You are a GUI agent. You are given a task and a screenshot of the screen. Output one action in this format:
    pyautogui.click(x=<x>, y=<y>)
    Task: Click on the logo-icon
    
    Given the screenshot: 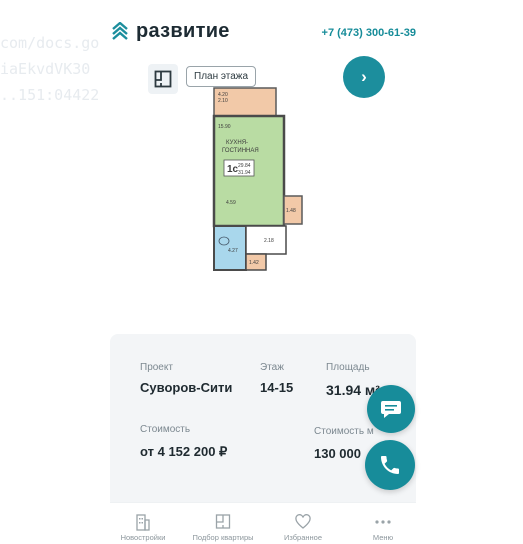 What is the action you would take?
    pyautogui.click(x=120, y=31)
    